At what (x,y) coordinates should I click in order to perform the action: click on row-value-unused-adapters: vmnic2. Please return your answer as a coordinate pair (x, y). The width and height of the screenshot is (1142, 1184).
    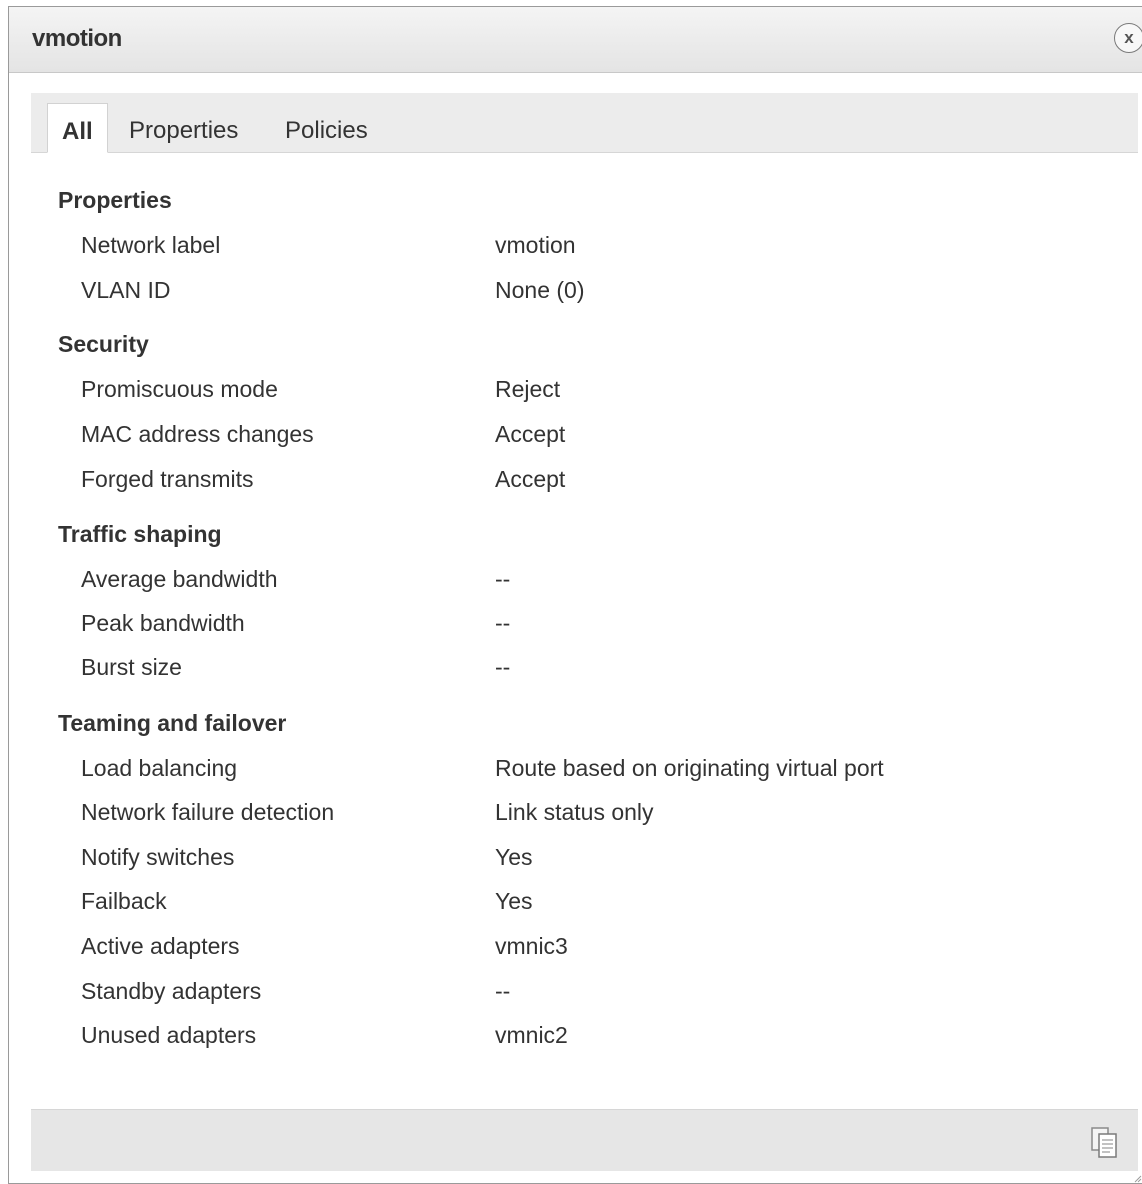
    Looking at the image, I should click on (531, 1035).